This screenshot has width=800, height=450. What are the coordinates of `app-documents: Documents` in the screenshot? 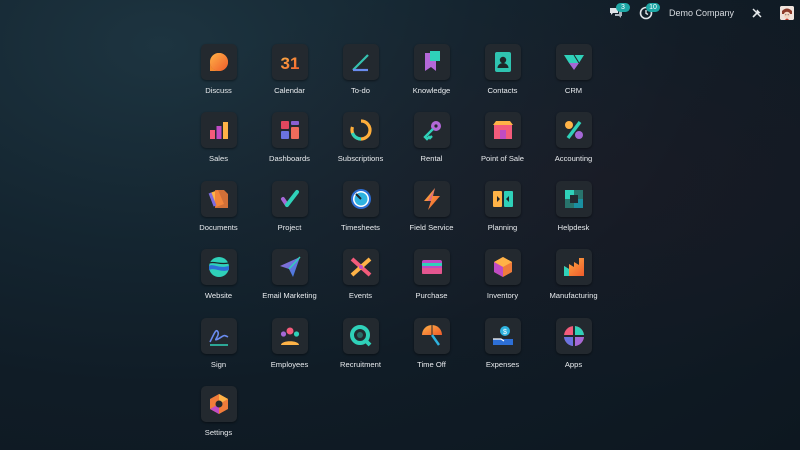 It's located at (218, 214).